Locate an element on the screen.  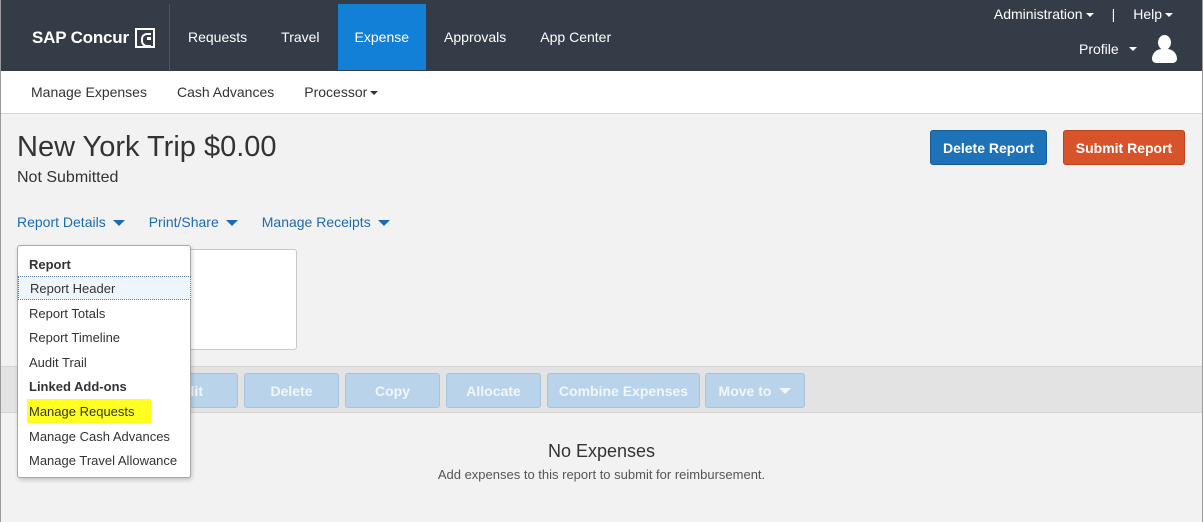
delete-report-button: Delete Report is located at coordinates (988, 147).